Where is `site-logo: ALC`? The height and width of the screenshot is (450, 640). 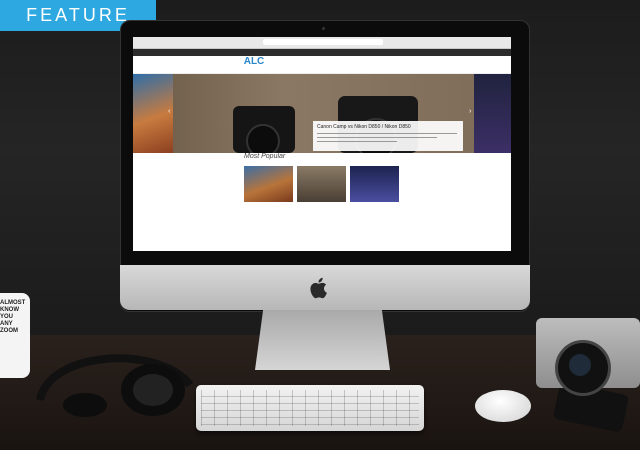 site-logo: ALC is located at coordinates (254, 64).